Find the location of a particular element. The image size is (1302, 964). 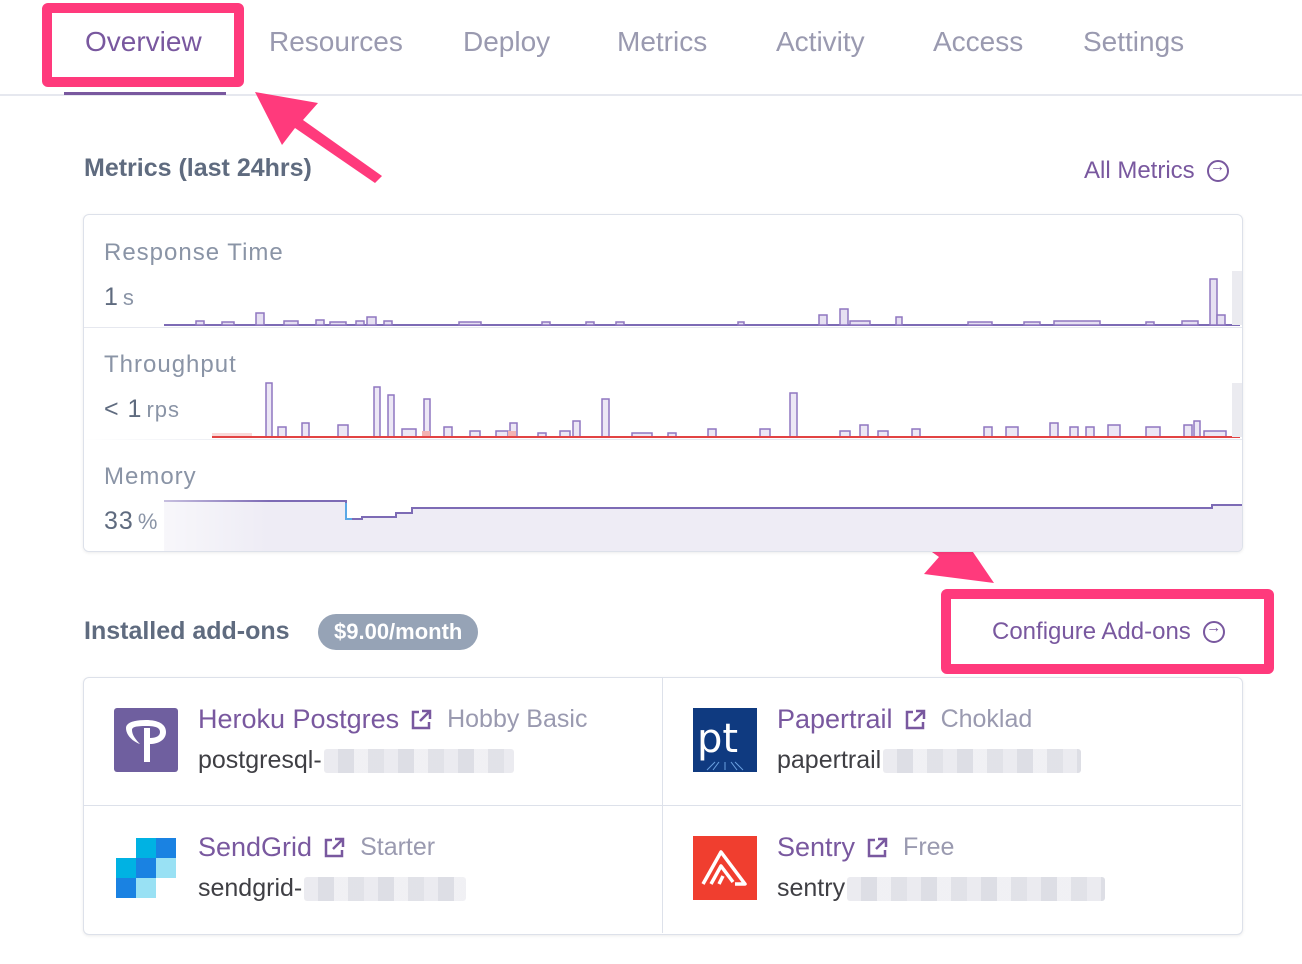

addon-heroku-postgres: Heroku Postgres Hobby Basic postgresql- is located at coordinates (373, 742).